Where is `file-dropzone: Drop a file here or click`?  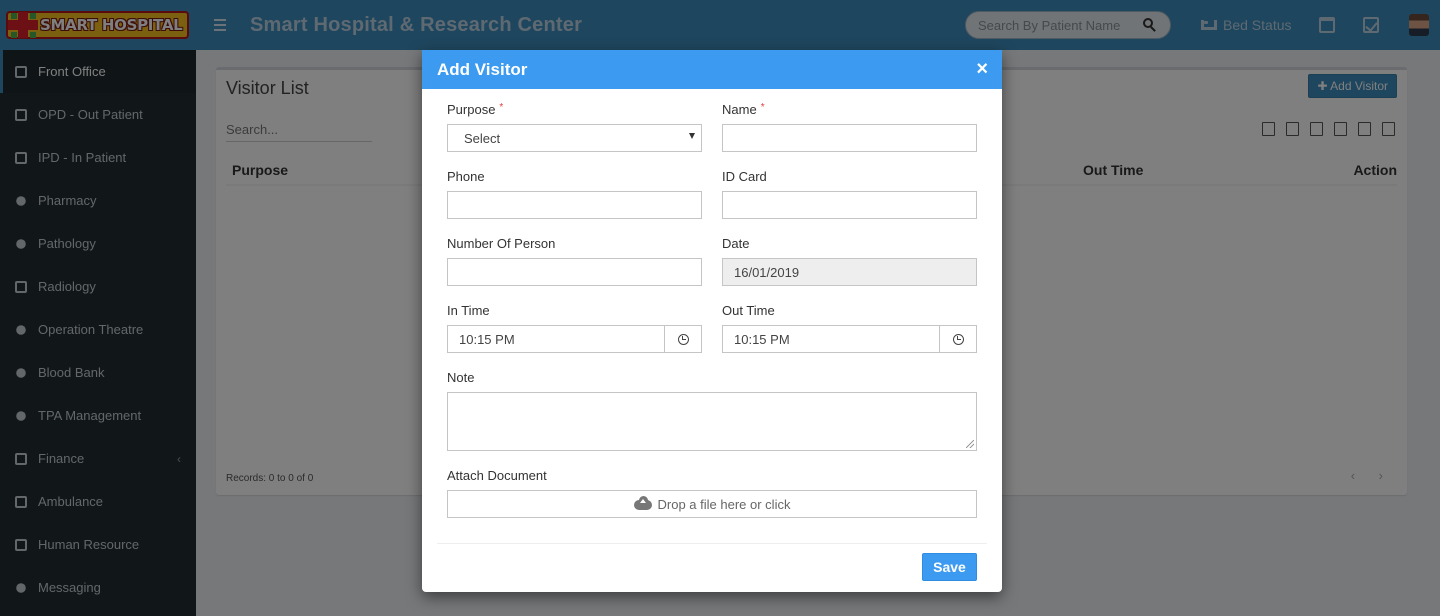
file-dropzone: Drop a file here or click is located at coordinates (712, 504).